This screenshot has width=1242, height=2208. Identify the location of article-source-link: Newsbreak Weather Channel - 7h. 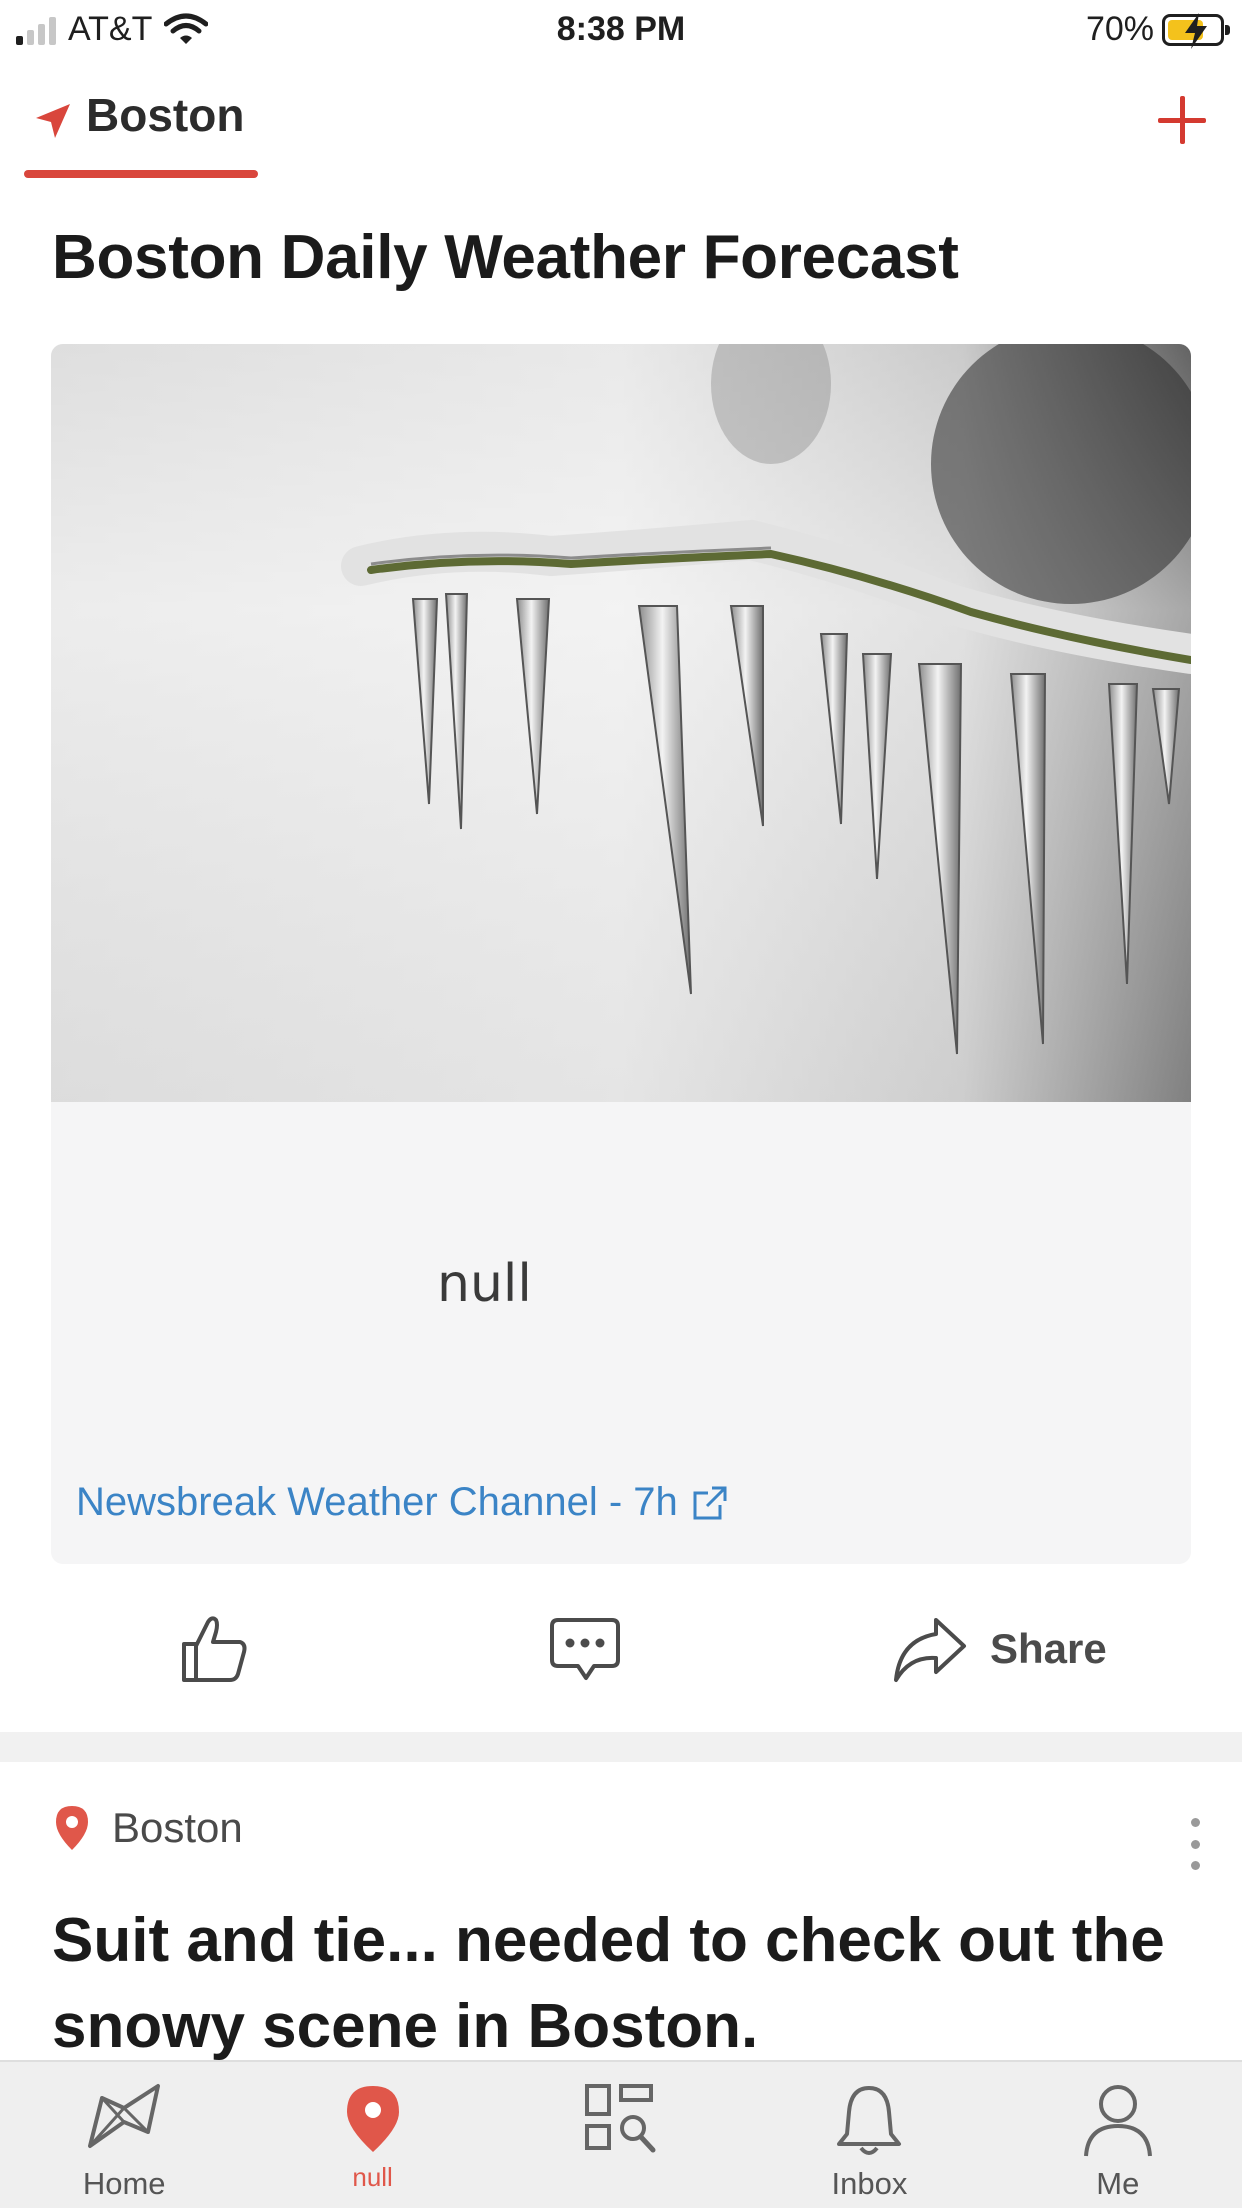
(403, 1502).